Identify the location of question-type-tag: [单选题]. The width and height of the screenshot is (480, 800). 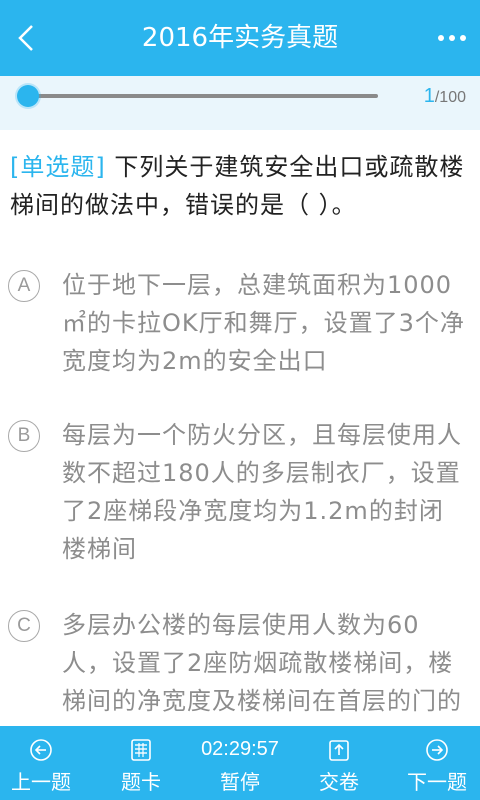
(58, 167).